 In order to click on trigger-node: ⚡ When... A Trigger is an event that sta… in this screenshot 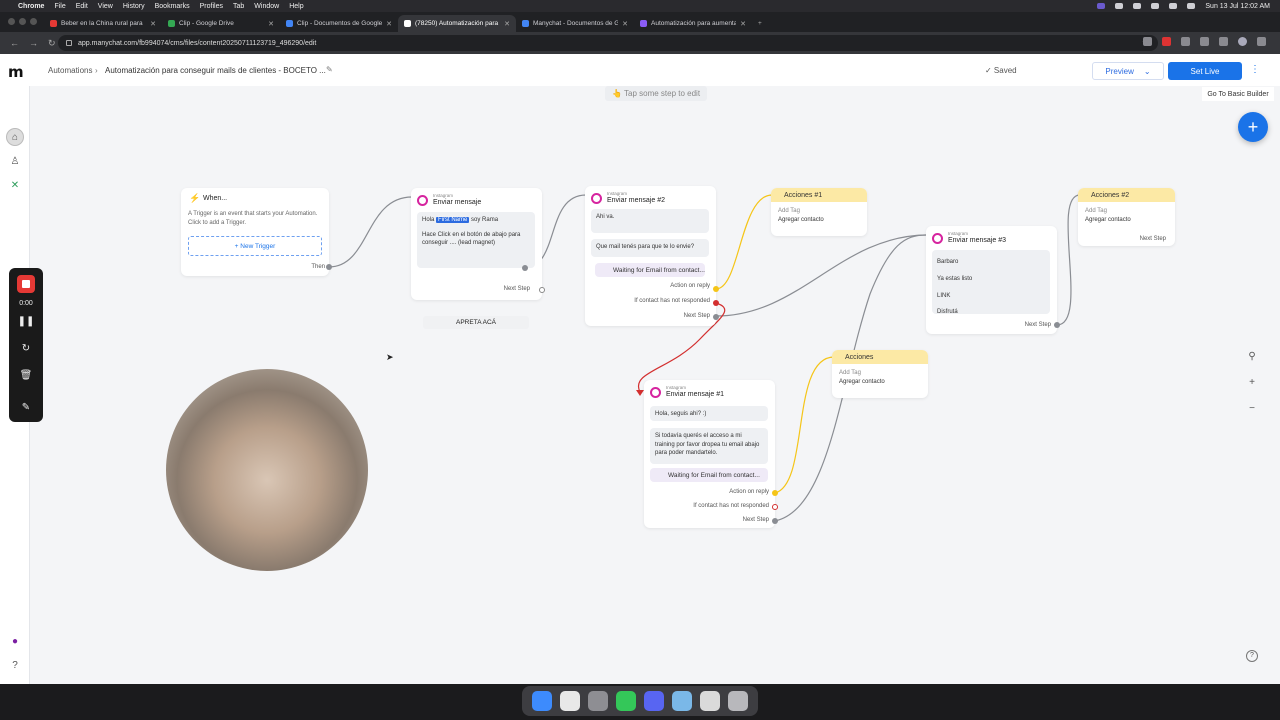, I will do `click(255, 232)`.